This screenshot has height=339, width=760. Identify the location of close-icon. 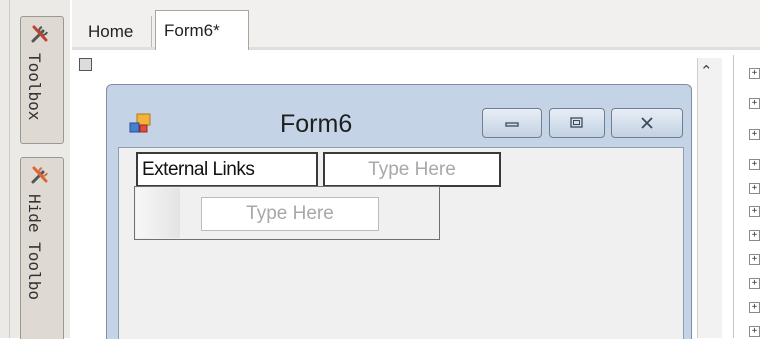
(647, 123).